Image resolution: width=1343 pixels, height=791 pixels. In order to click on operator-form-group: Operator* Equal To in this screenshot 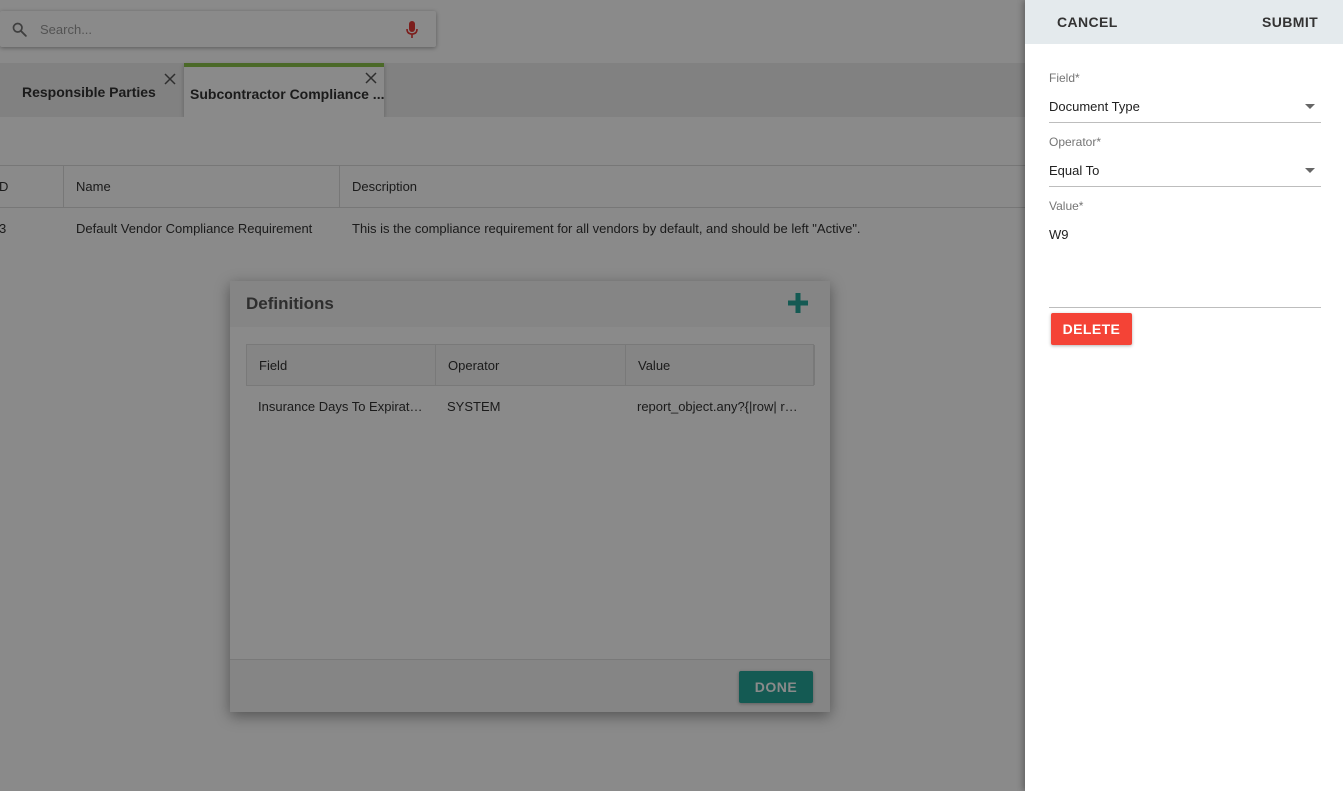, I will do `click(1185, 161)`.